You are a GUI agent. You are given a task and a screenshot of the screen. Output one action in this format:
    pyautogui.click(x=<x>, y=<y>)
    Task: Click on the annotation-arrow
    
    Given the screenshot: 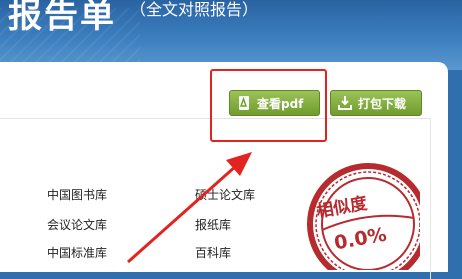 What is the action you would take?
    pyautogui.click(x=189, y=208)
    